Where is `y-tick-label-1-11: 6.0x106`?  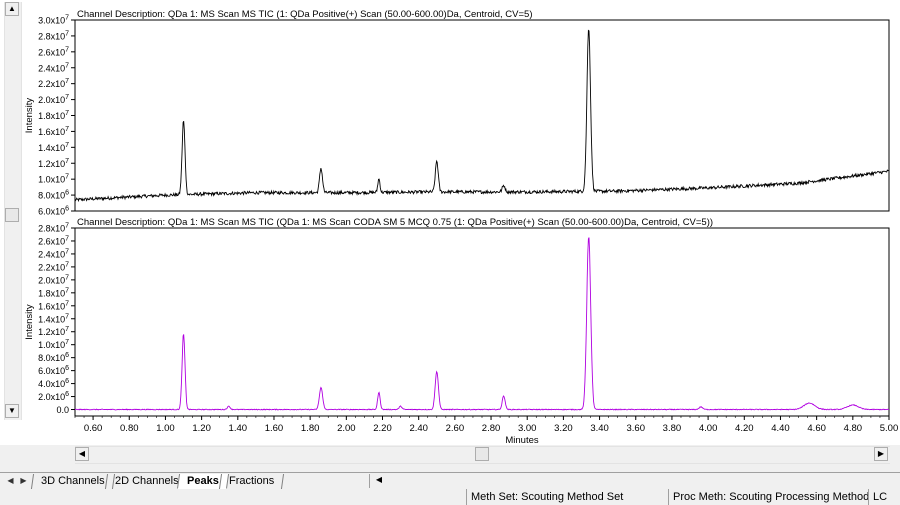
y-tick-label-1-11: 6.0x106 is located at coordinates (53, 370).